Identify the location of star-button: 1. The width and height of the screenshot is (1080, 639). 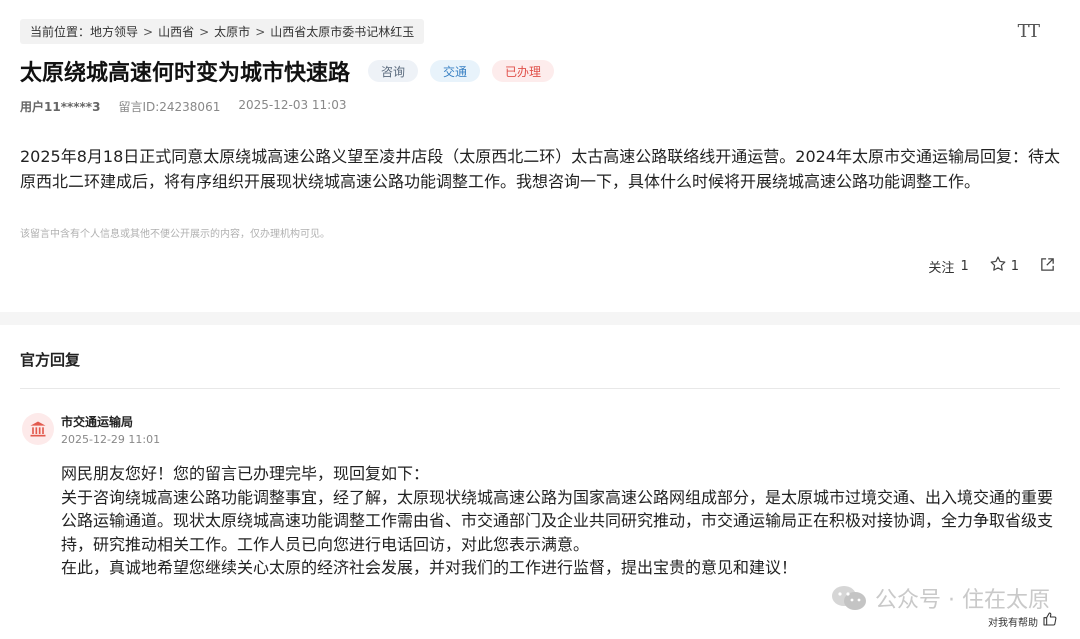
(1004, 266).